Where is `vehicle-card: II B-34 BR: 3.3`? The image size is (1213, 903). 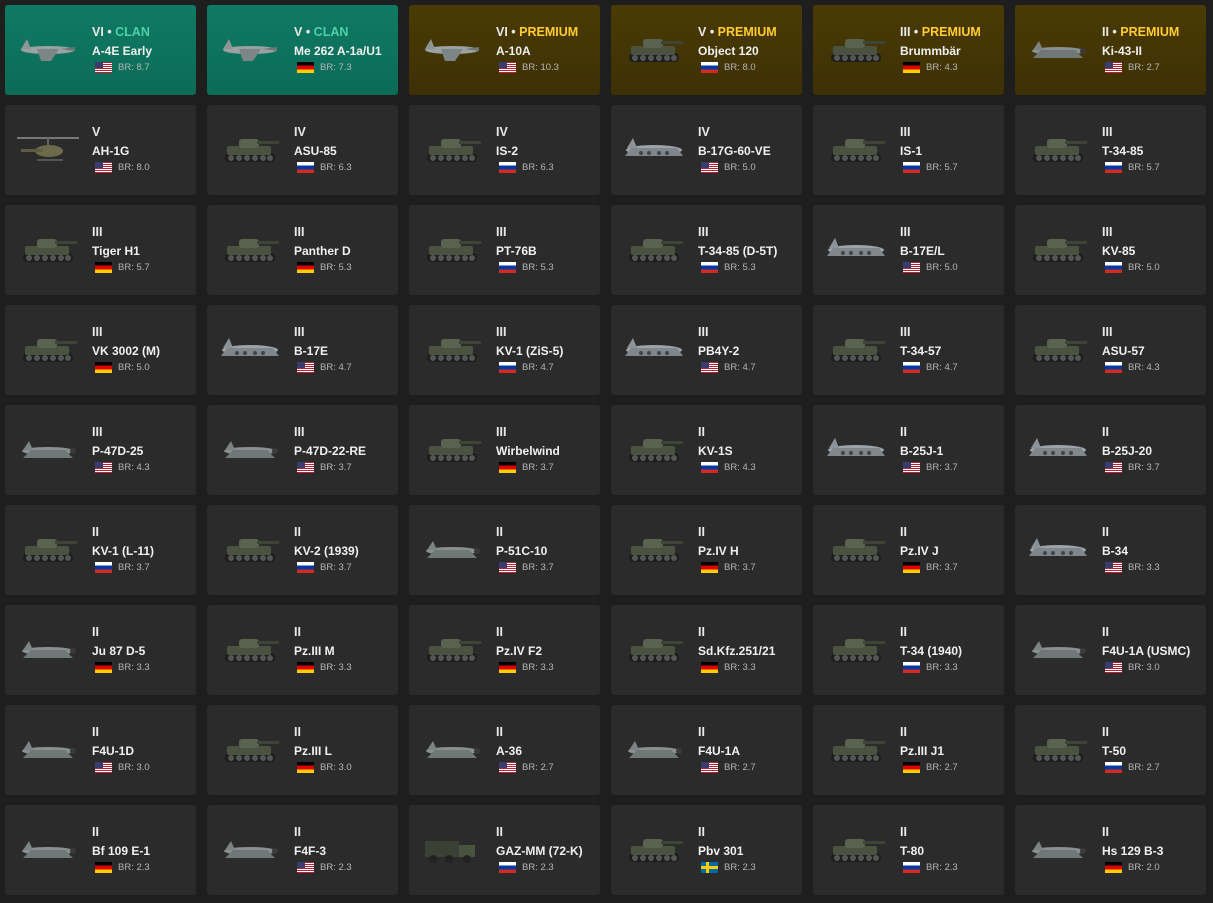
vehicle-card: II B-34 BR: 3.3 is located at coordinates (1110, 550).